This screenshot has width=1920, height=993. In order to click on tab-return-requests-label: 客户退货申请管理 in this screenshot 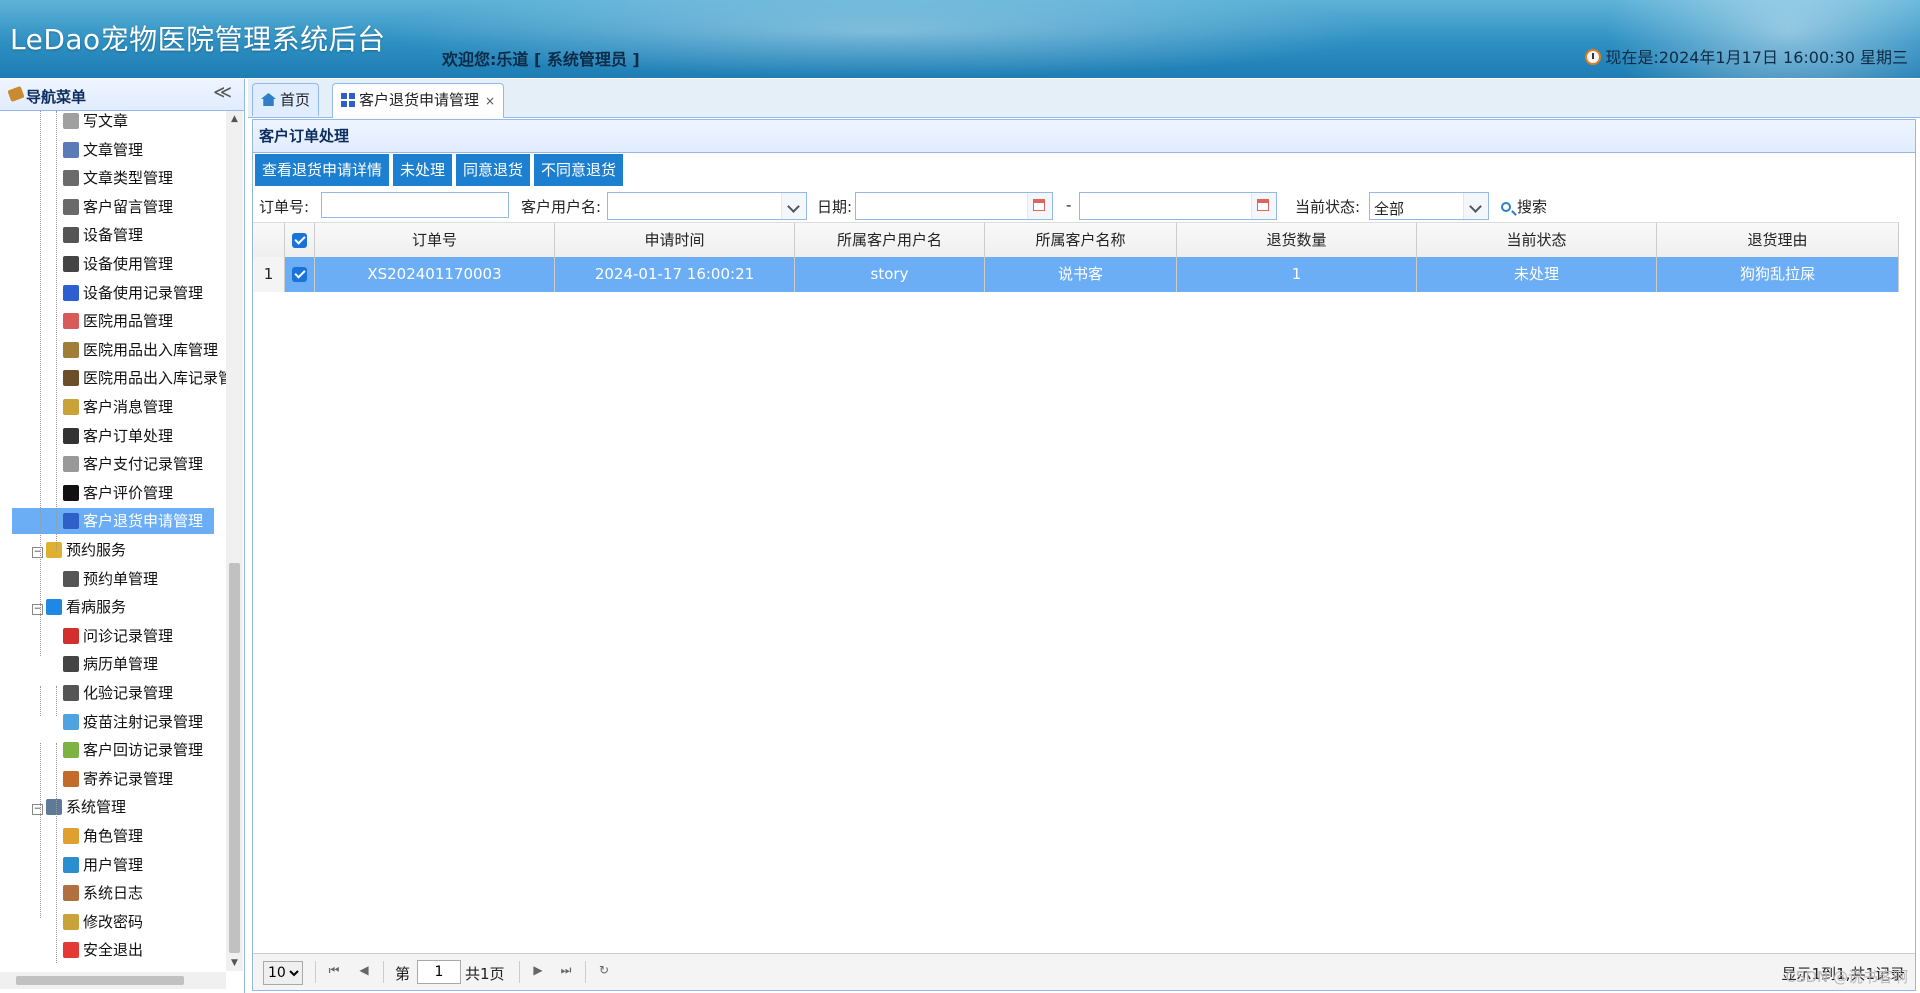, I will do `click(419, 100)`.